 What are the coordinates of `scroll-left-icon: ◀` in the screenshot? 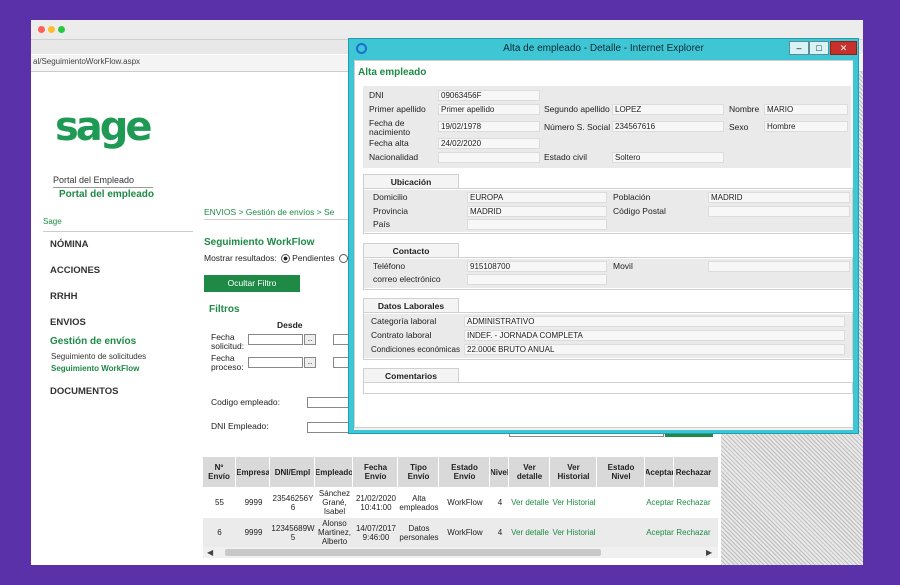 It's located at (210, 552).